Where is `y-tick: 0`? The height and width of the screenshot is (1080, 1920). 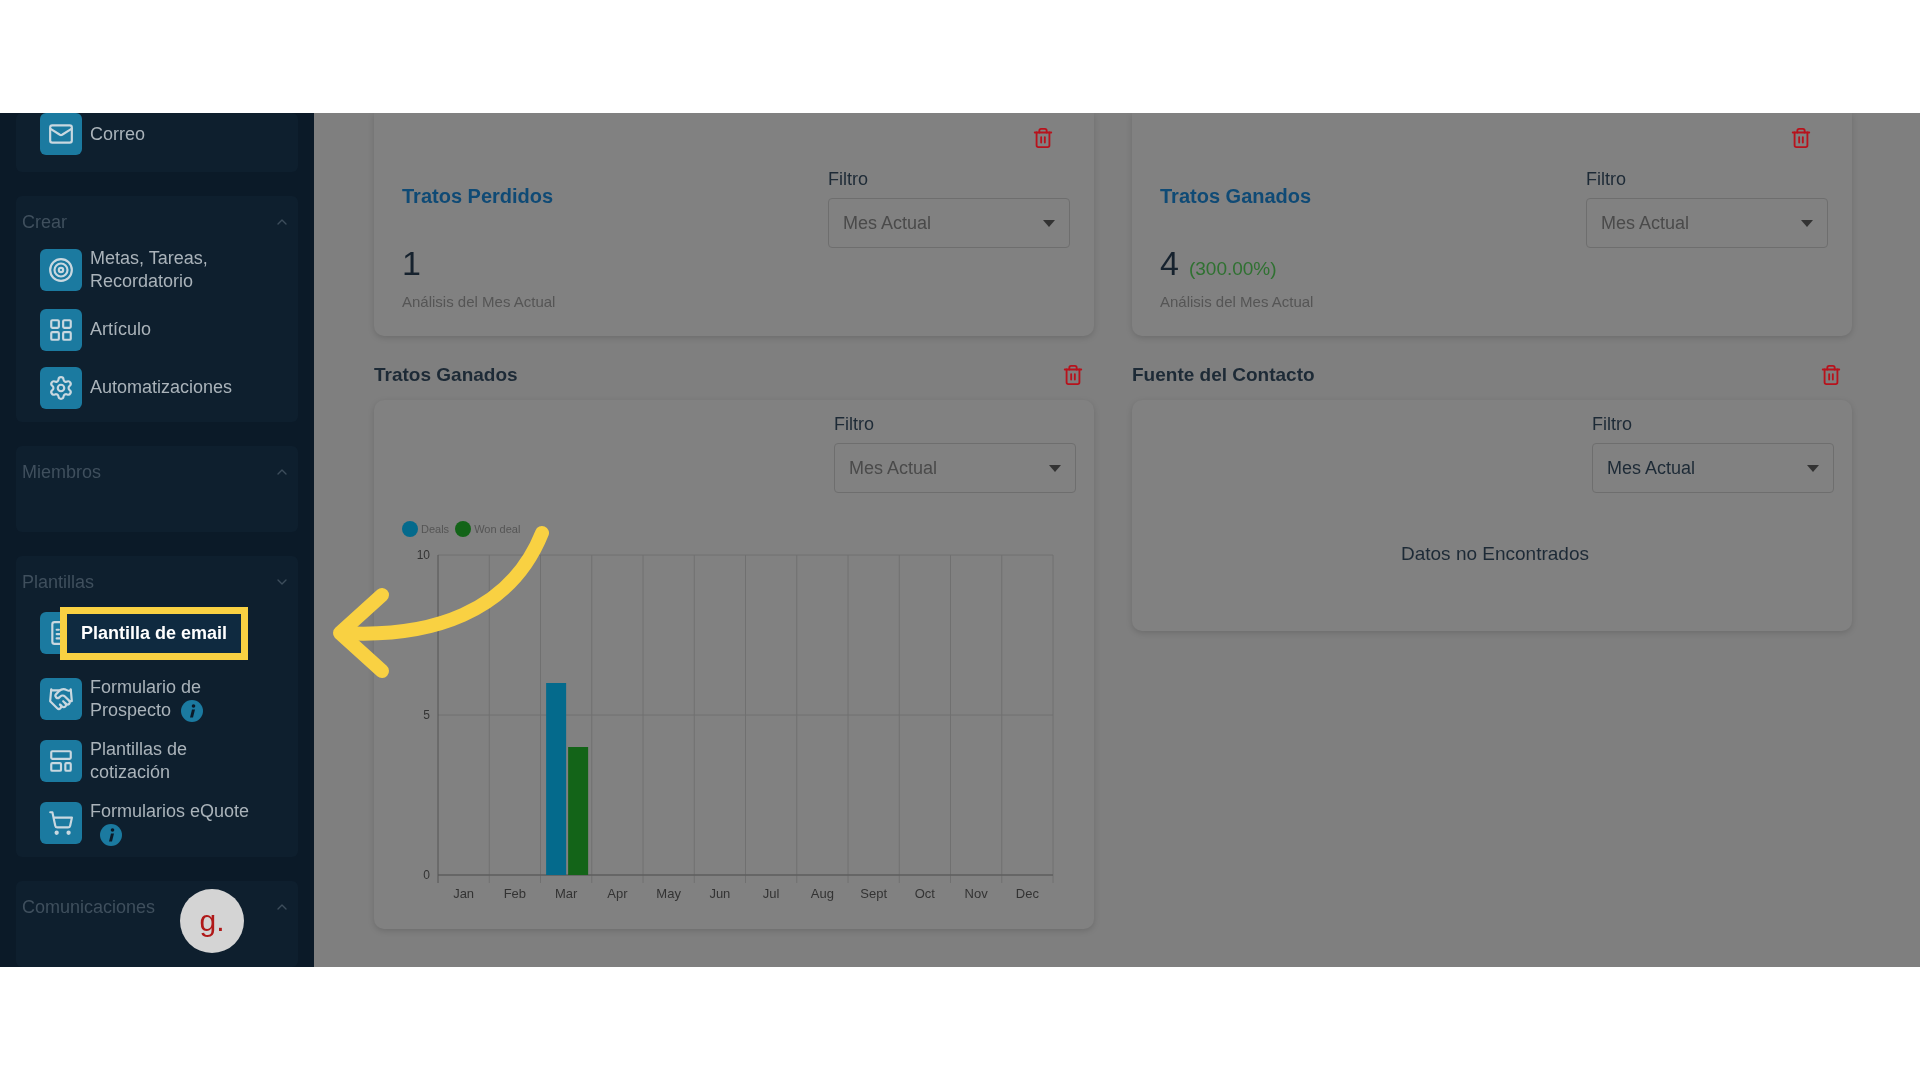 y-tick: 0 is located at coordinates (426, 875).